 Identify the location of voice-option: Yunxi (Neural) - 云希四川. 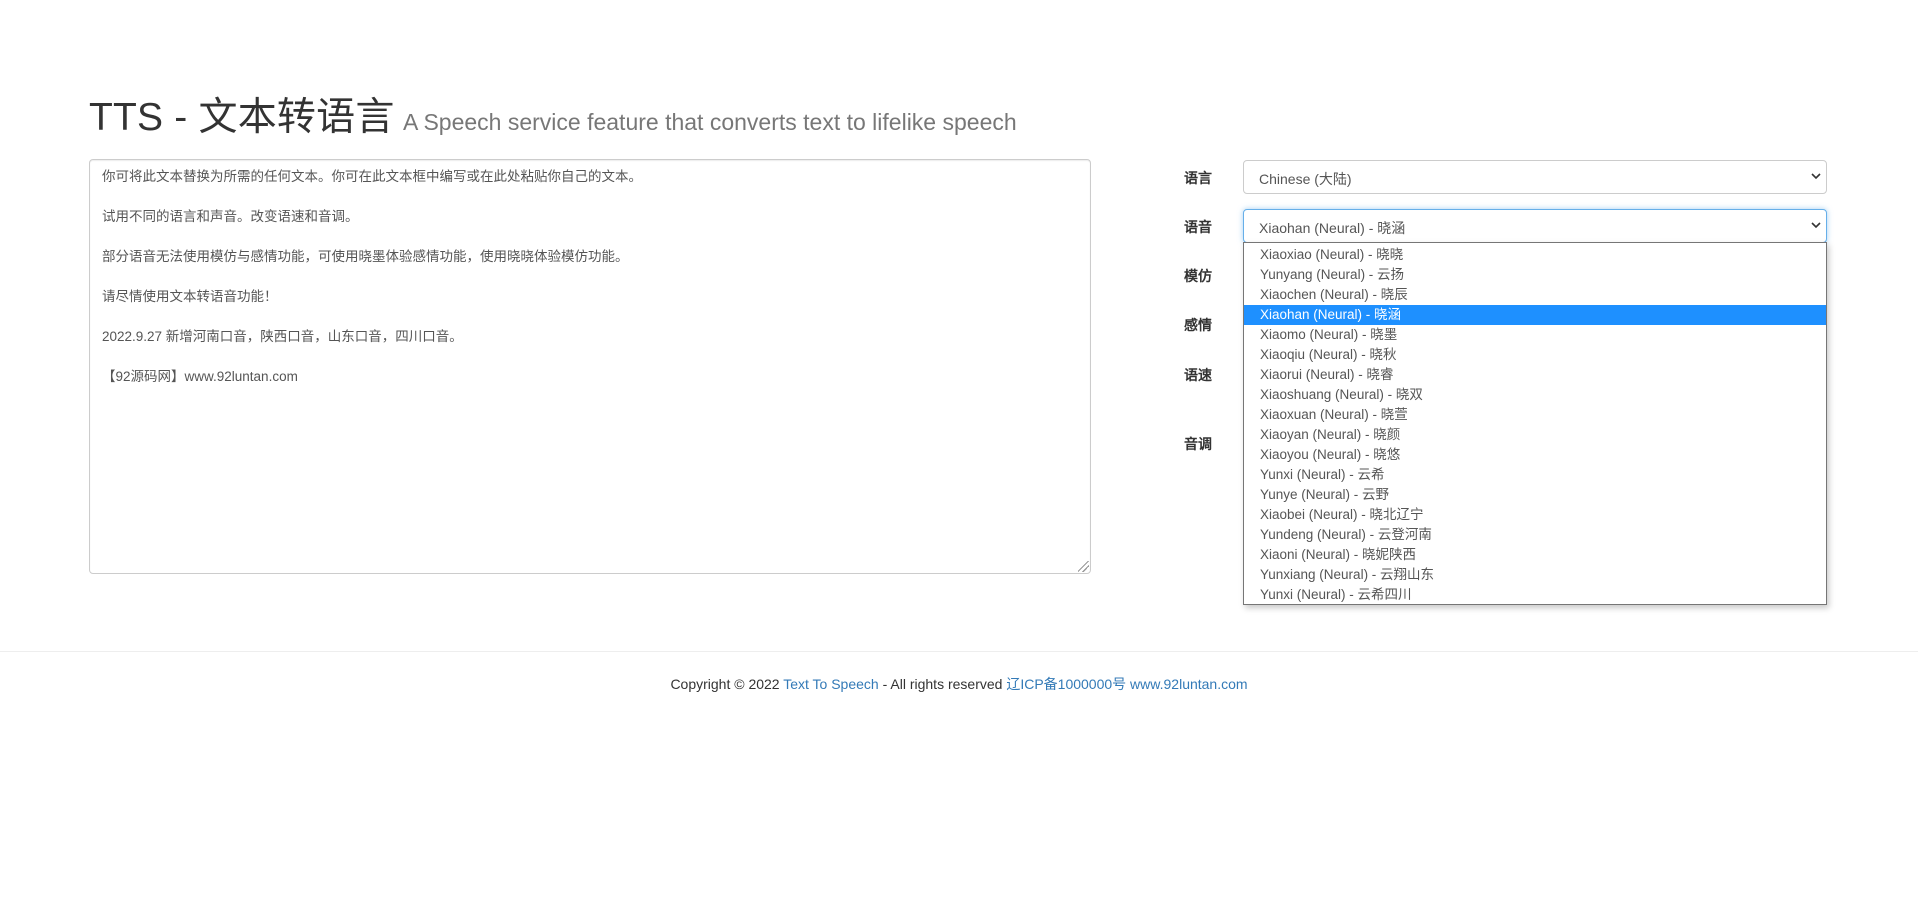
(1535, 595).